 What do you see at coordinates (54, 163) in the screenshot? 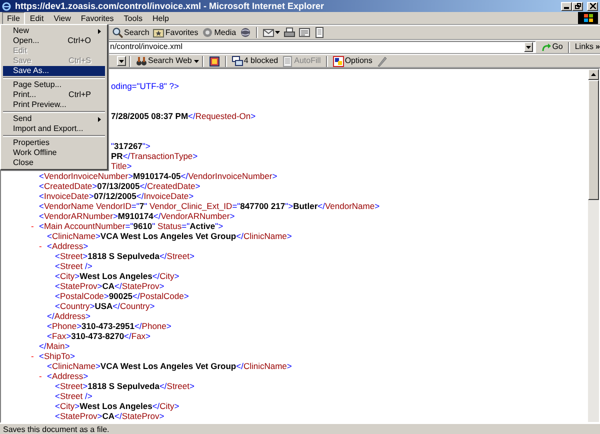
I see `menu-item: Close` at bounding box center [54, 163].